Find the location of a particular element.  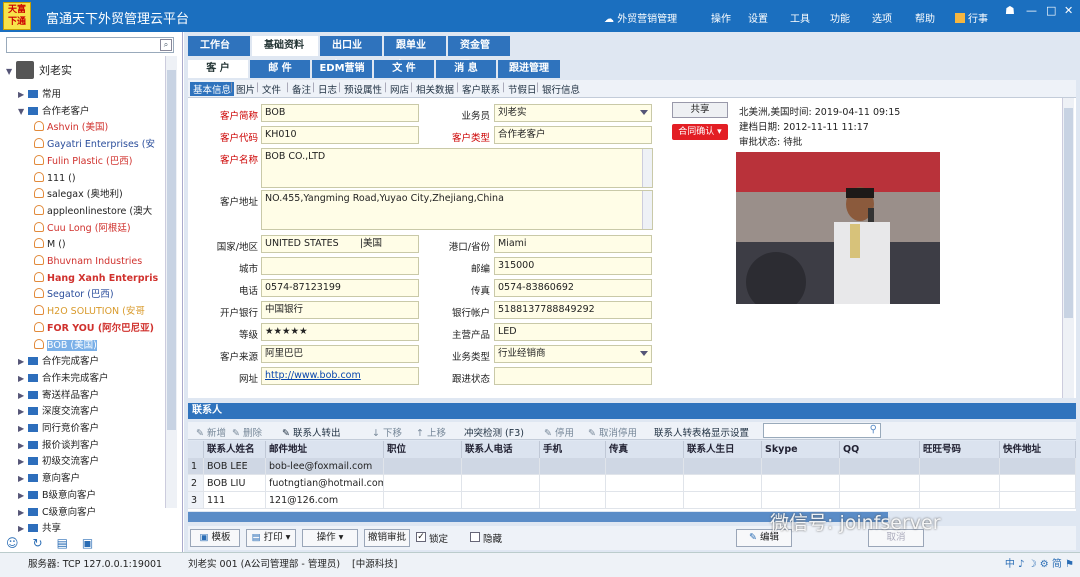

tree-folder: ▶ 共享 is located at coordinates (100, 528).